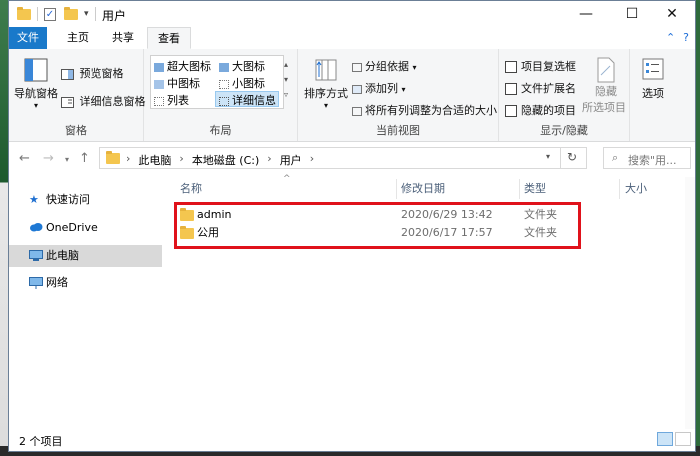 This screenshot has width=700, height=456. I want to click on preview-pane-label: 预览窗格, so click(101, 73).